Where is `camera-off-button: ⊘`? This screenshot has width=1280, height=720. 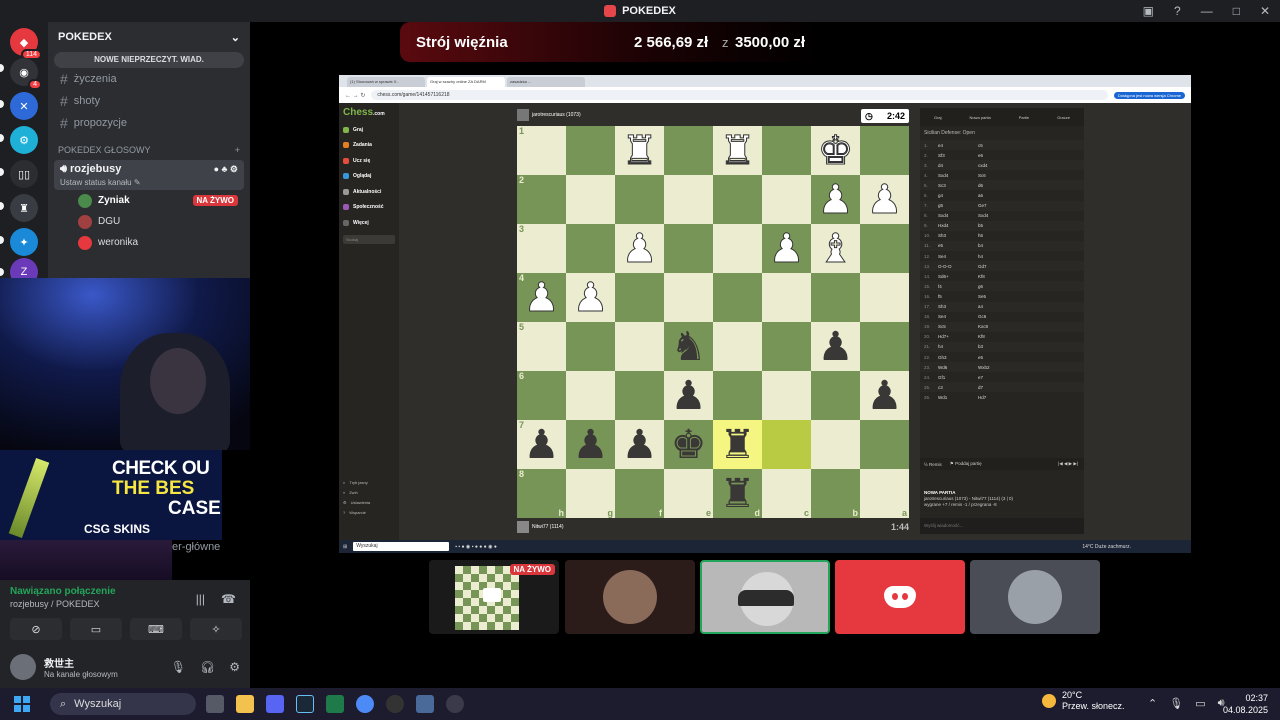
camera-off-button: ⊘ is located at coordinates (36, 629).